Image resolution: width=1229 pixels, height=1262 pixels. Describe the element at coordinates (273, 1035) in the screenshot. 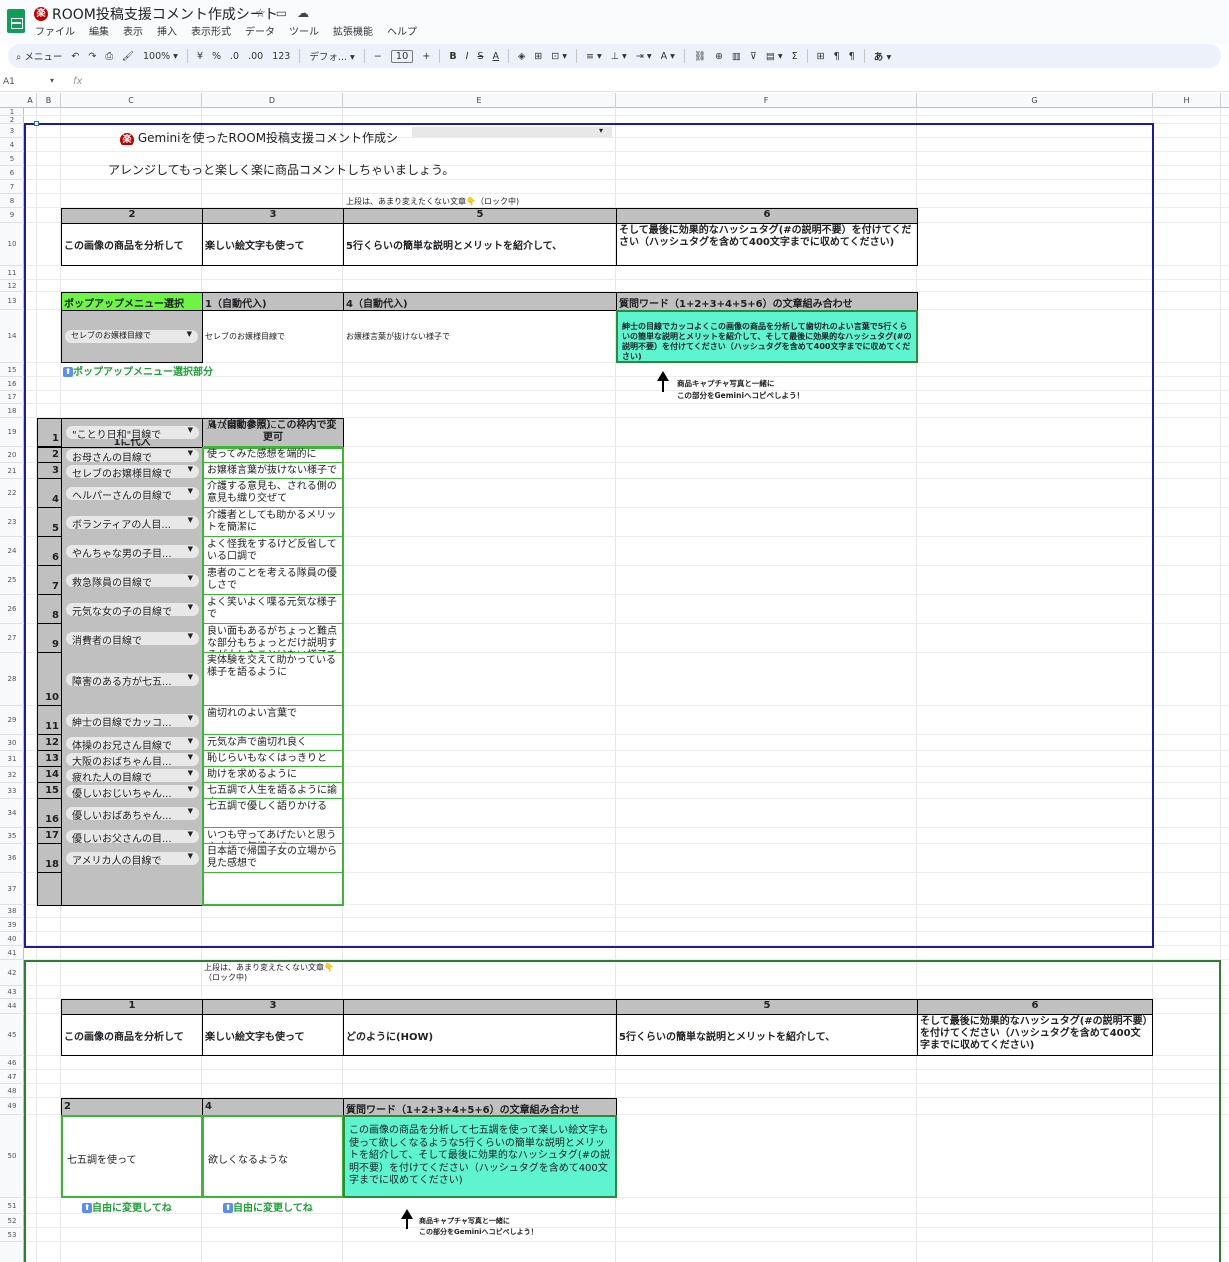

I see `bottom-text-3: 楽しい絵文字も使って` at that location.